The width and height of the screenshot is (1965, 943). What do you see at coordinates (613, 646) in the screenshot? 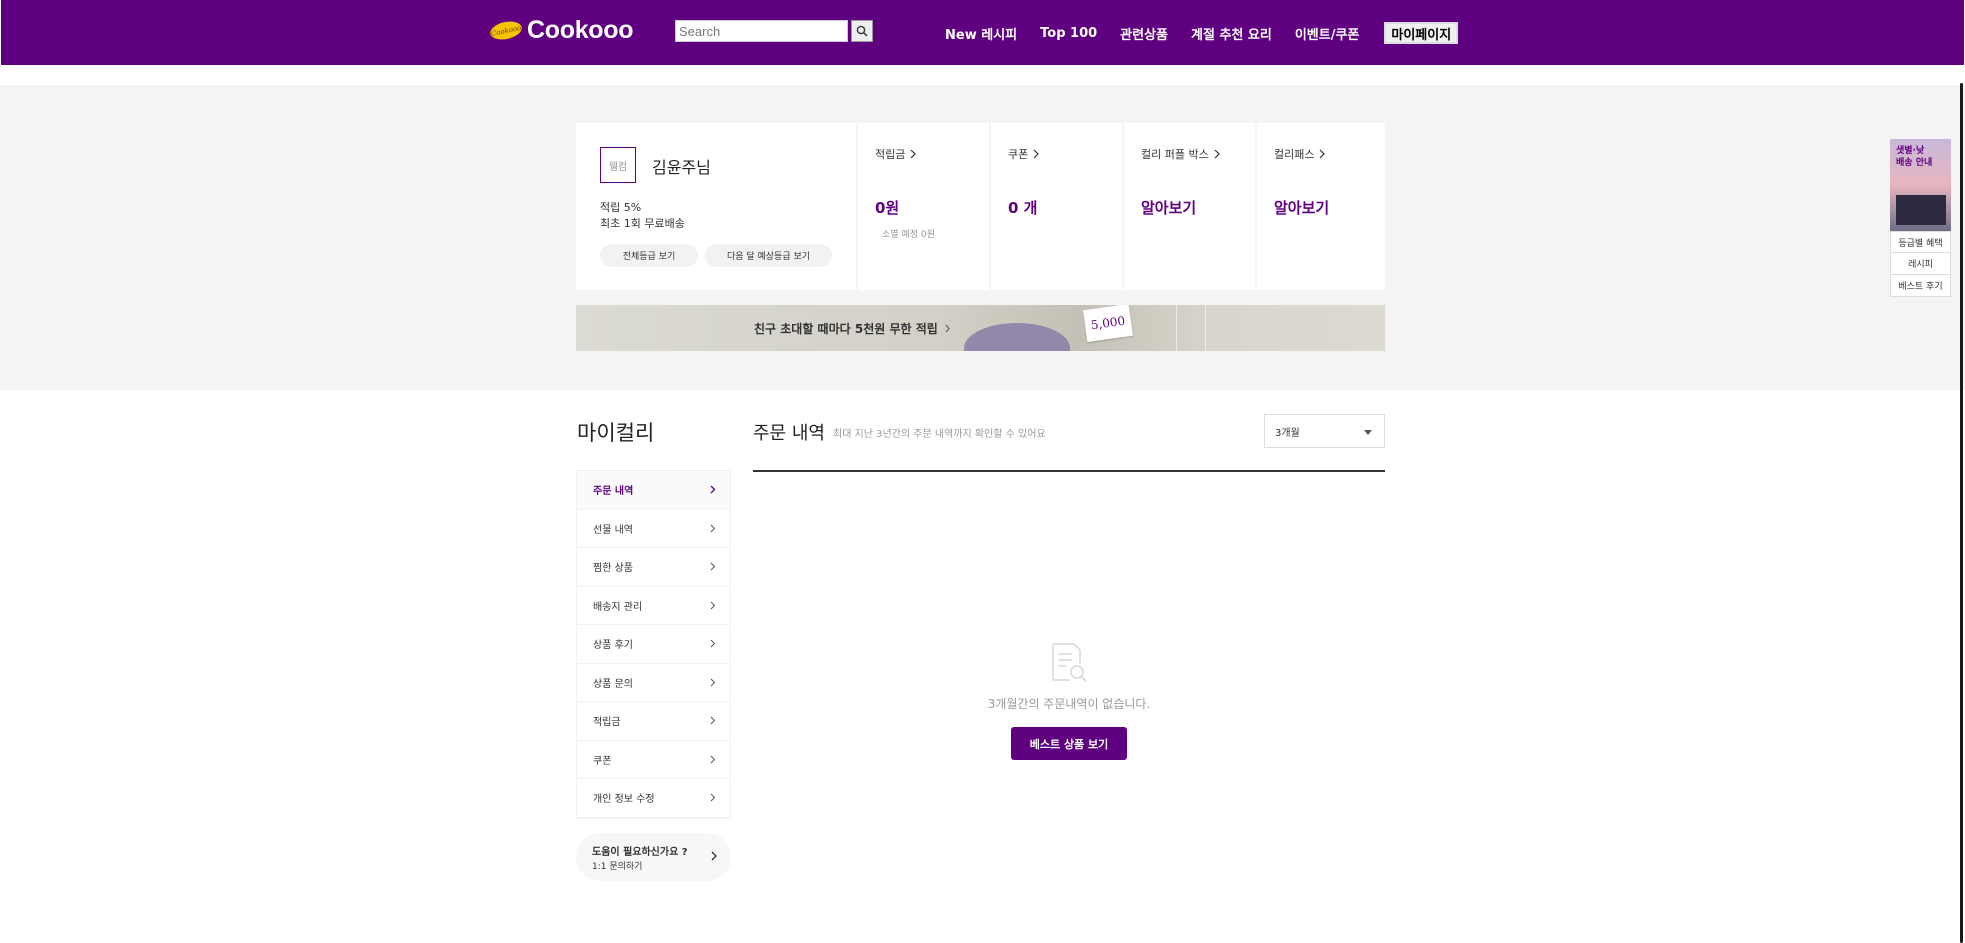
I see `side-item-label: 상품 후기` at bounding box center [613, 646].